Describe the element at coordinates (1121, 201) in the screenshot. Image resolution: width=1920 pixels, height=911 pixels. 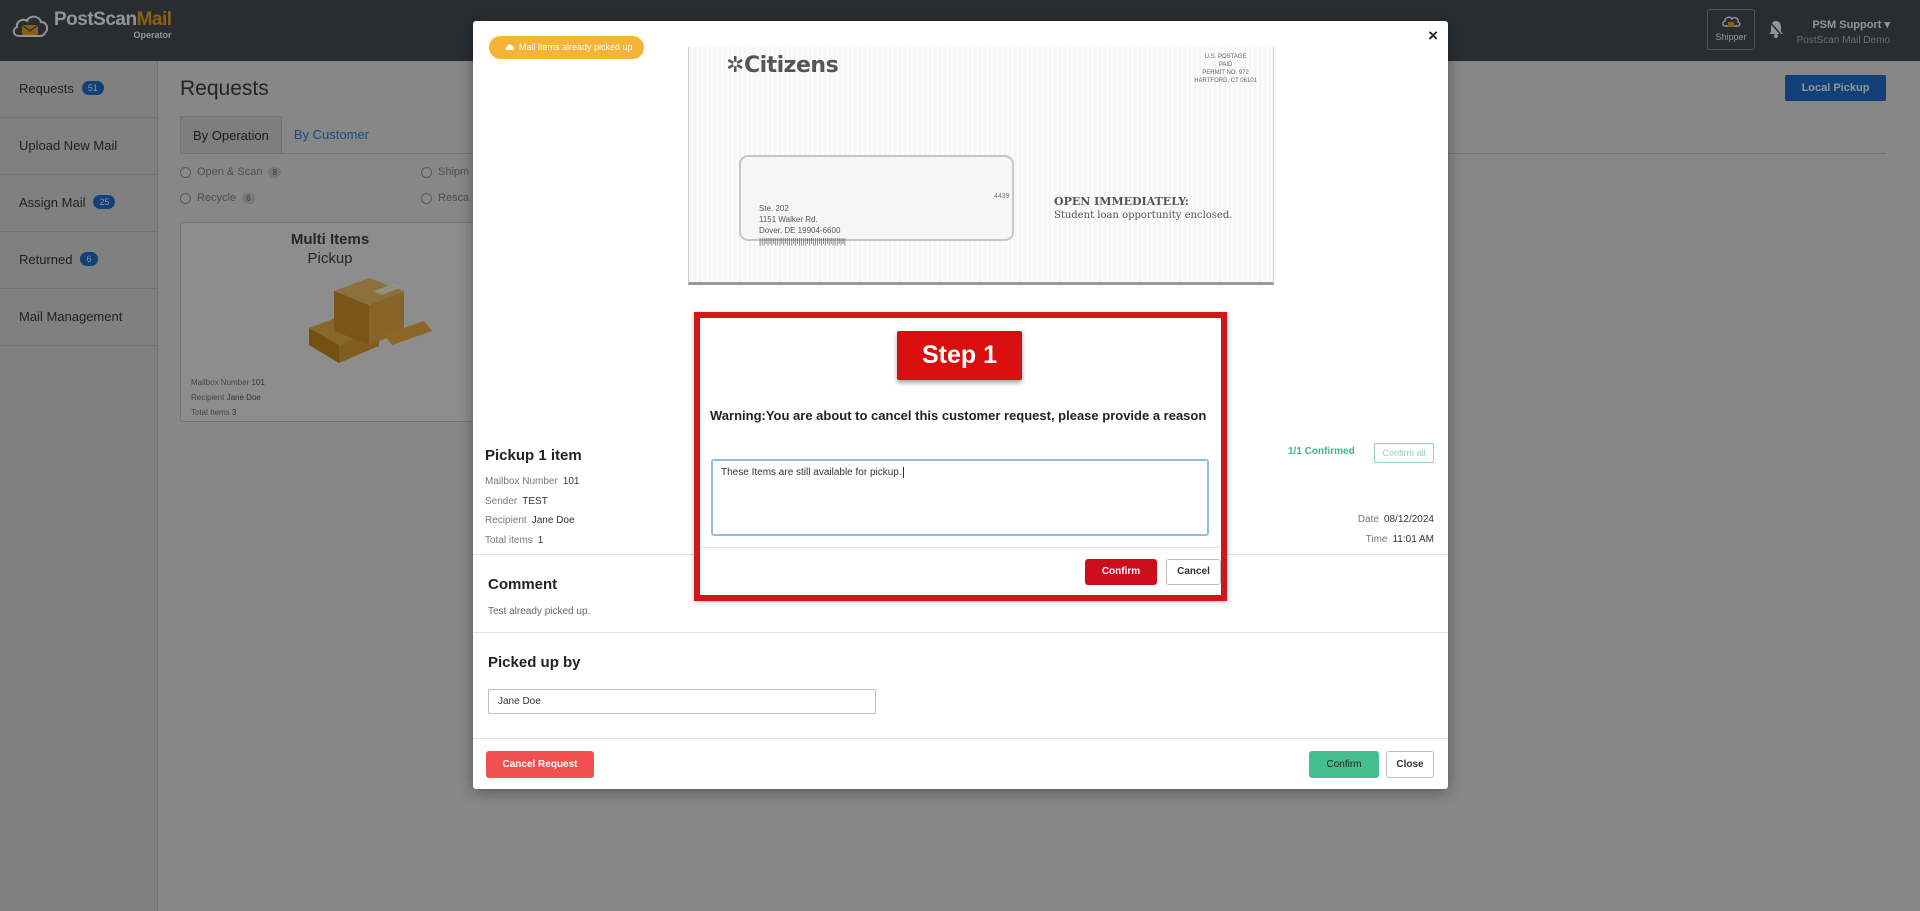
I see `envelope-message-title: OPEN IMMEDIATELY:` at that location.